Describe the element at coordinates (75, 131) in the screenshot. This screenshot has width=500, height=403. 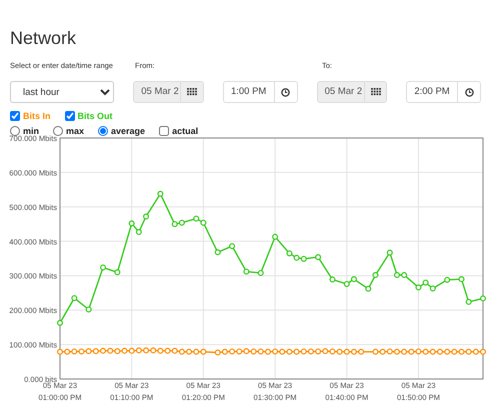
I see `aggregation-label: max` at that location.